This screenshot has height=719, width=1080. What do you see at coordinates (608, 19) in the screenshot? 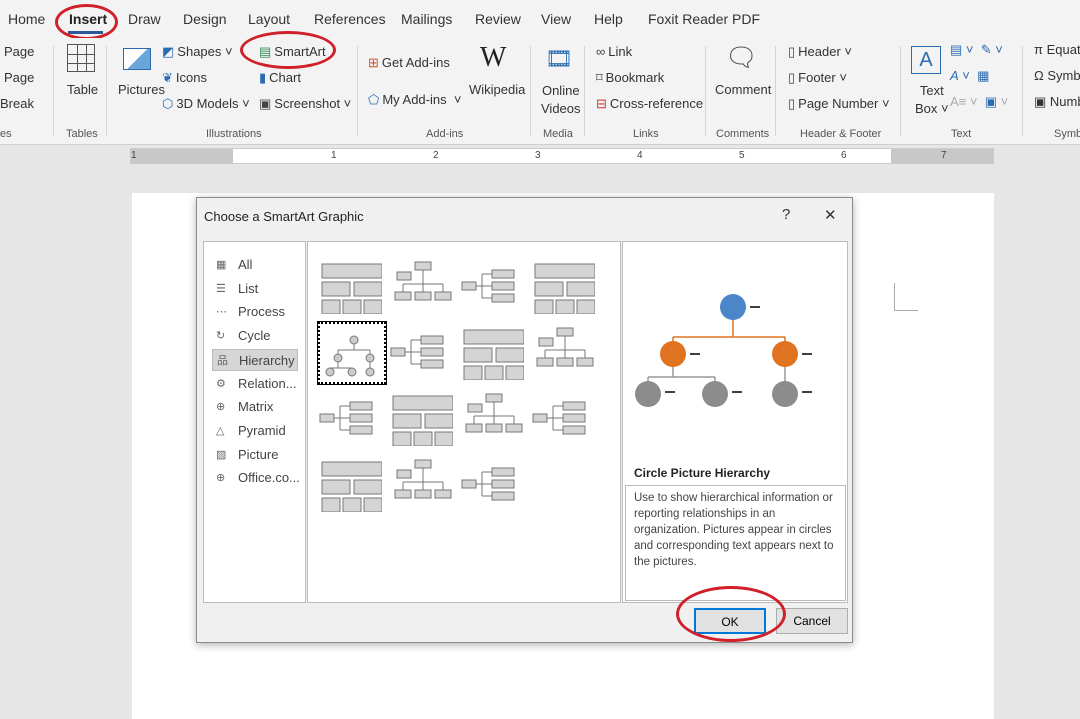
I see `tab-help: Help` at bounding box center [608, 19].